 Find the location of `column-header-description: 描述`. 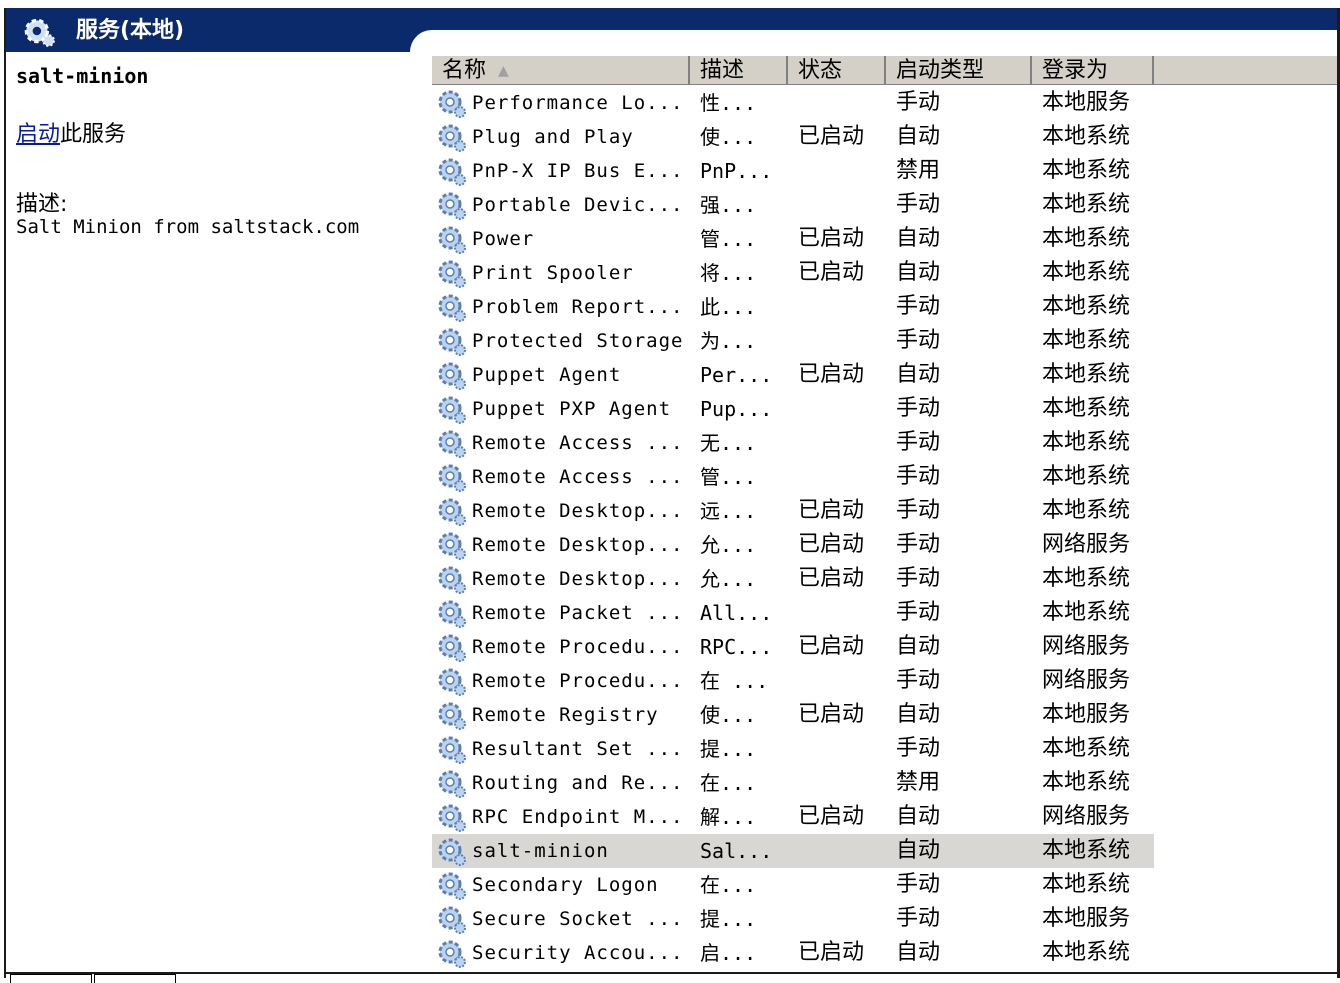

column-header-description: 描述 is located at coordinates (739, 70).